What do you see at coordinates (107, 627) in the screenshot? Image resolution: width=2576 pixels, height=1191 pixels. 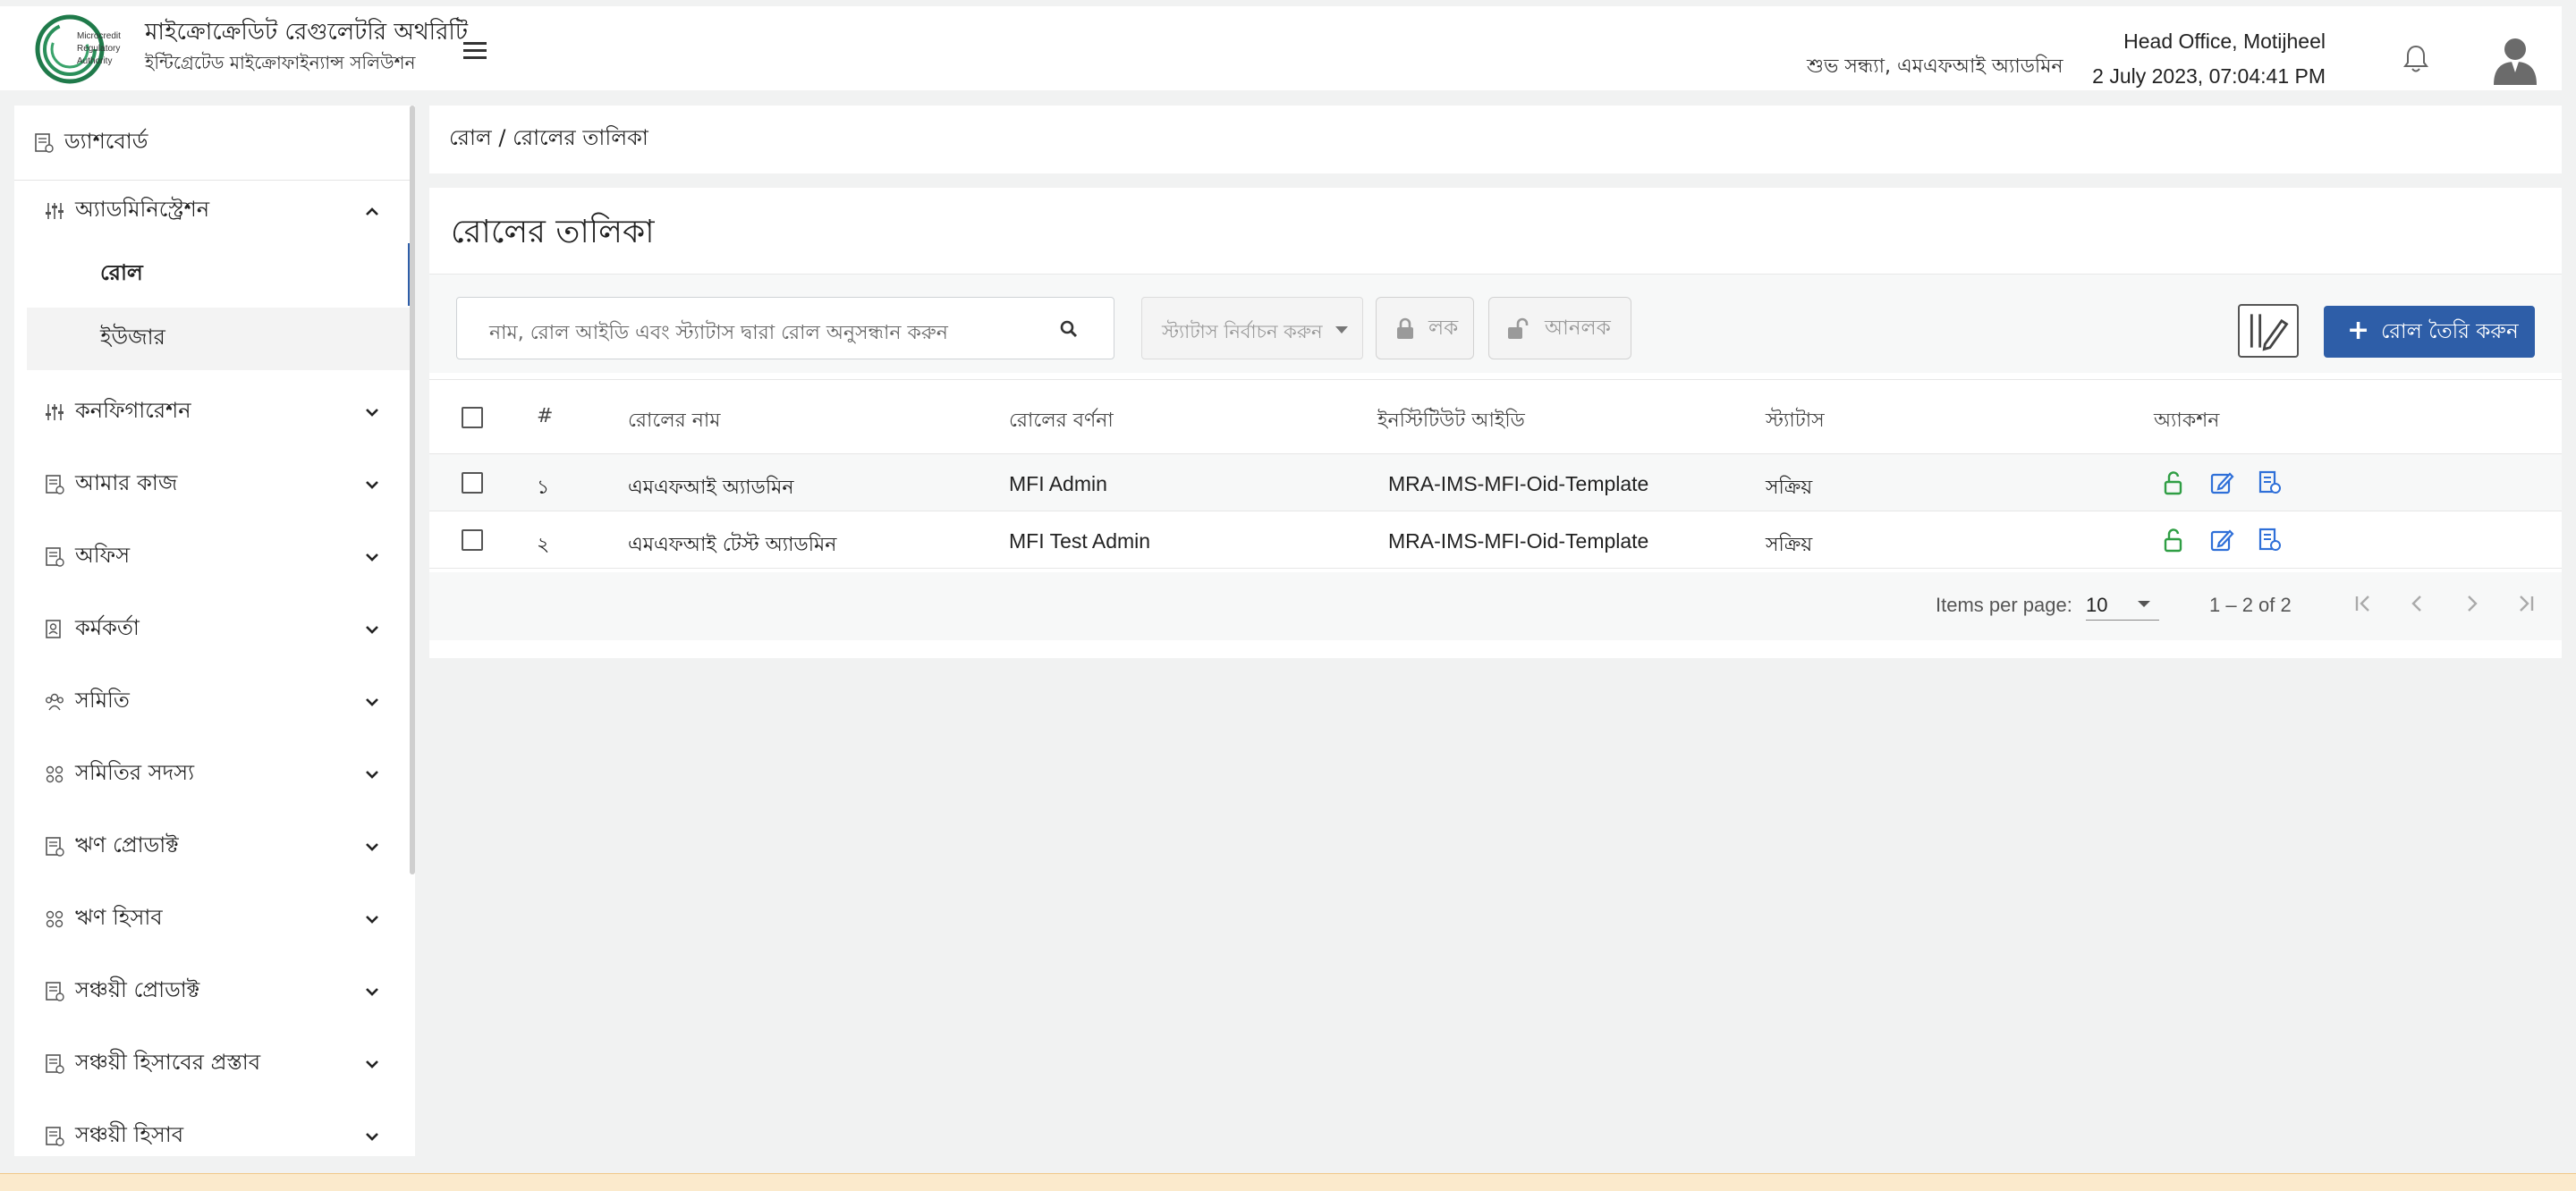 I see `sidebar-item-label: কর্মকর্তা` at bounding box center [107, 627].